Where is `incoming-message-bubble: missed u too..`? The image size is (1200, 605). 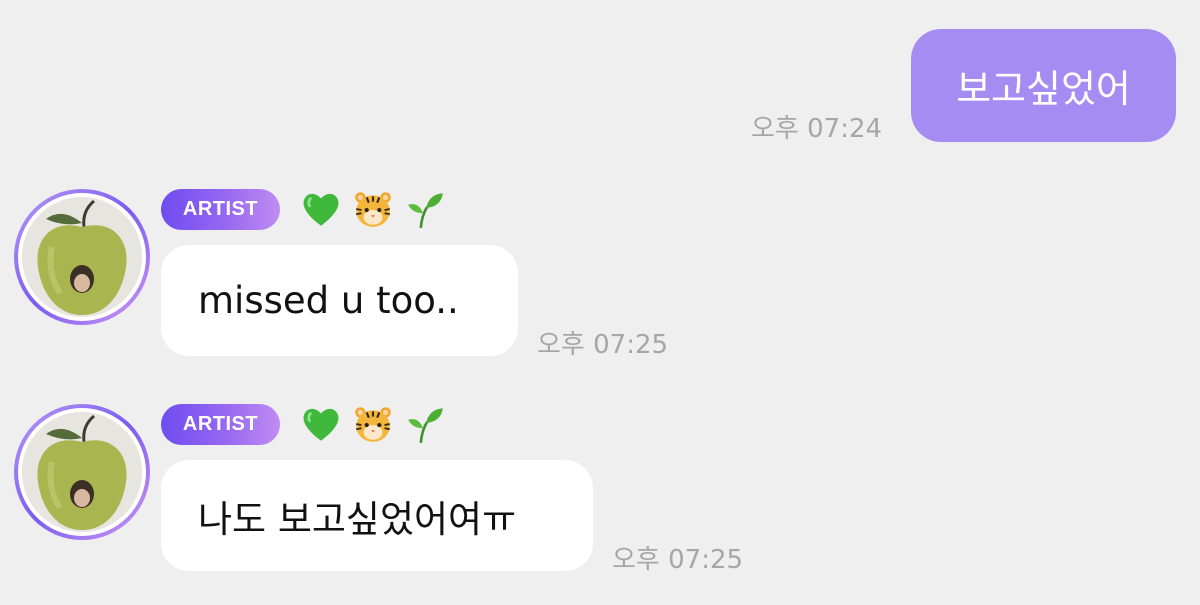 incoming-message-bubble: missed u too.. is located at coordinates (339, 300).